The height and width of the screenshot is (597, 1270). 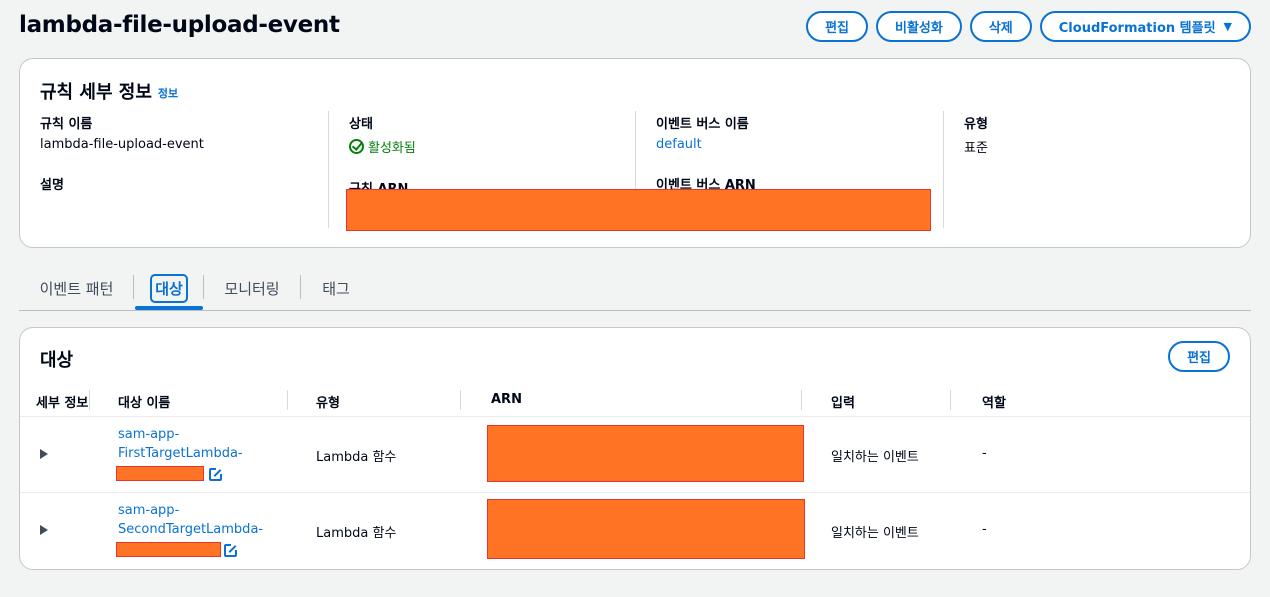 I want to click on targets-title: 대상, so click(x=57, y=360).